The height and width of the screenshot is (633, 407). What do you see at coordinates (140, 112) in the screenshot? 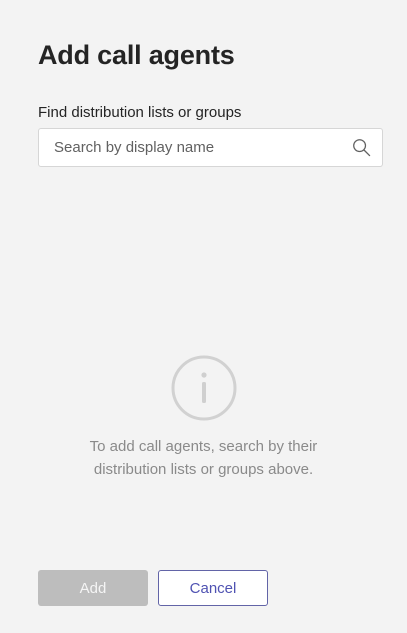
I see `search-field-label: Find distribution lists or groups` at bounding box center [140, 112].